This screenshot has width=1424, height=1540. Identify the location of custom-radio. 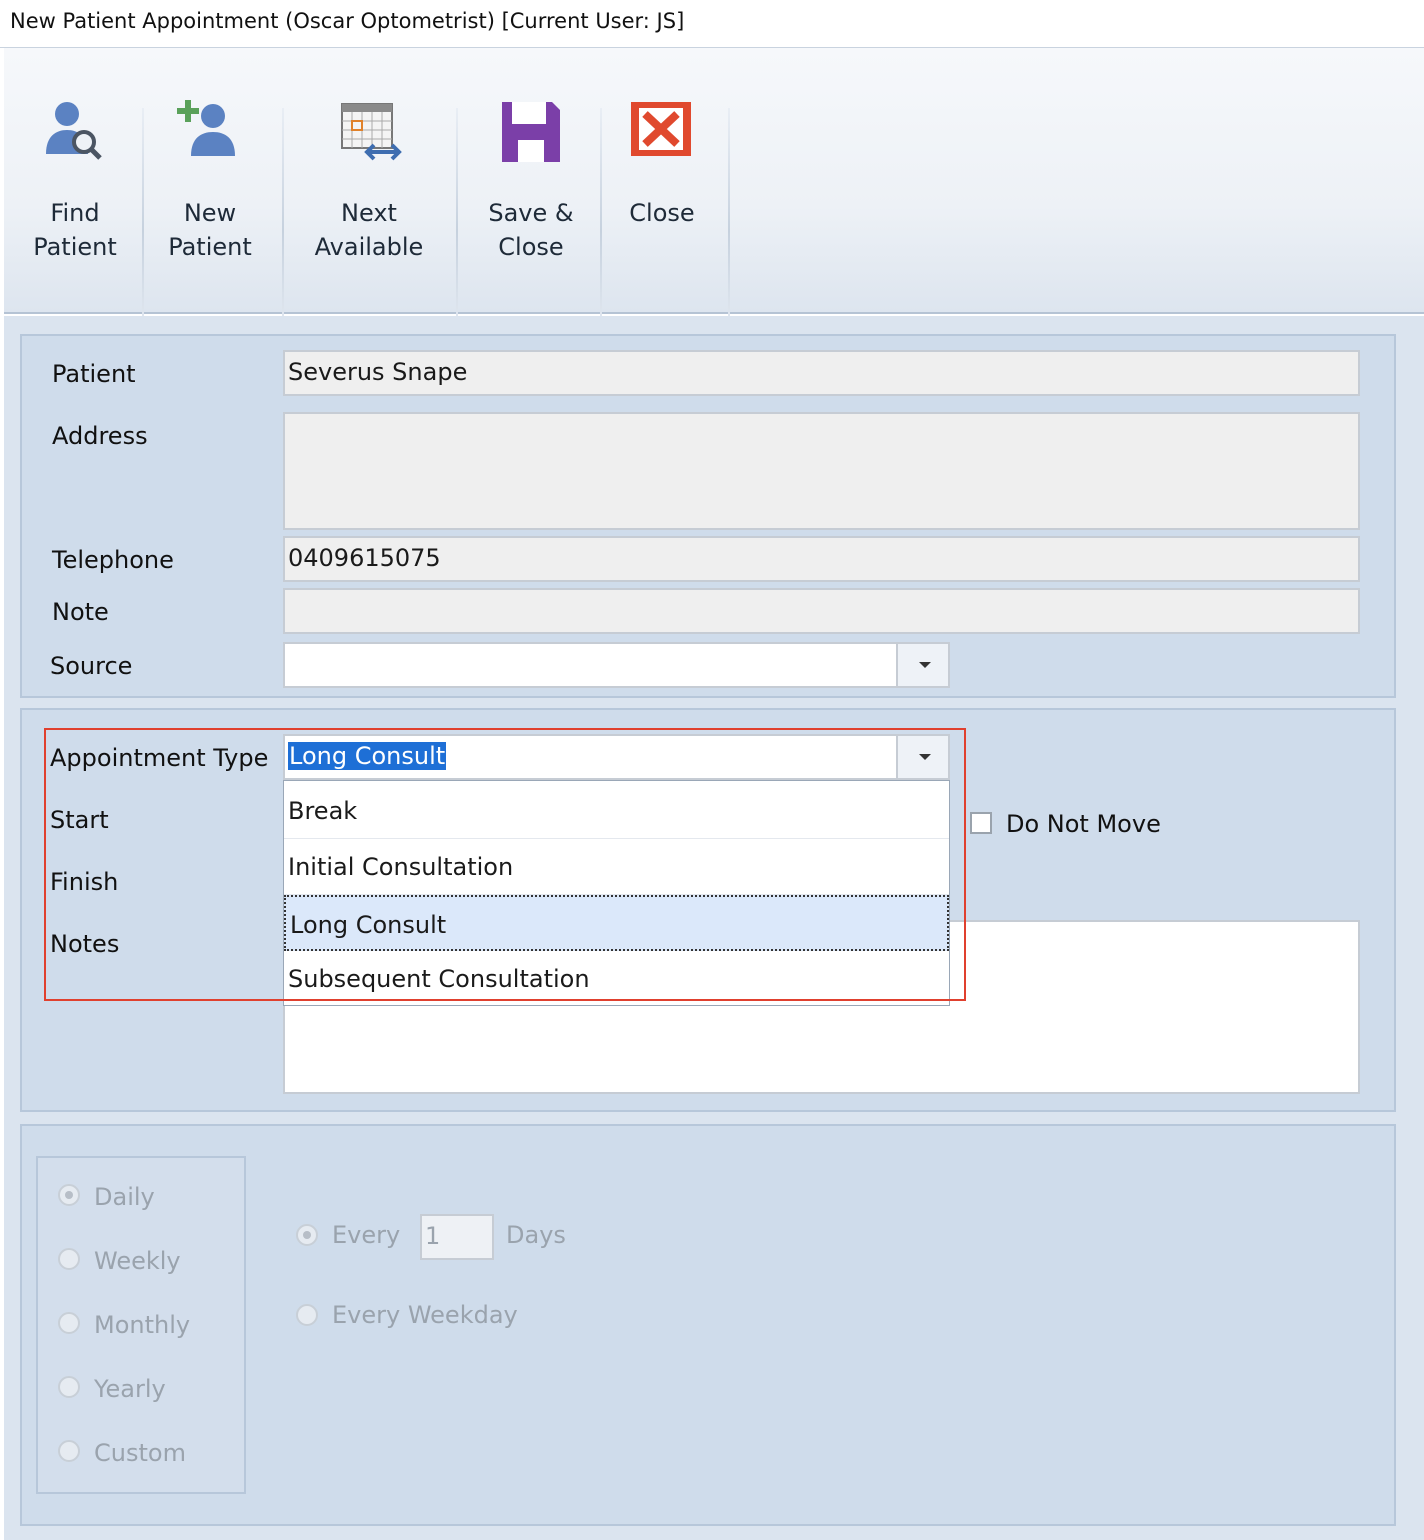
(69, 1451).